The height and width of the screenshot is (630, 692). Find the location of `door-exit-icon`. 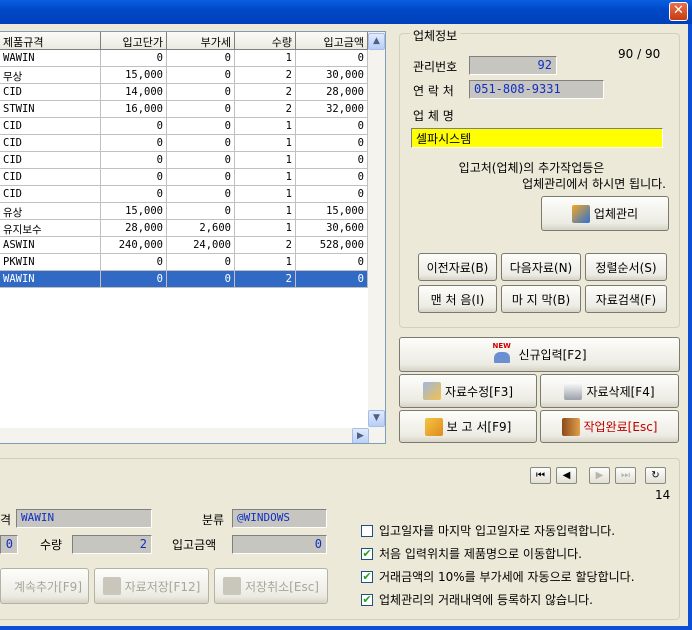

door-exit-icon is located at coordinates (570, 426).